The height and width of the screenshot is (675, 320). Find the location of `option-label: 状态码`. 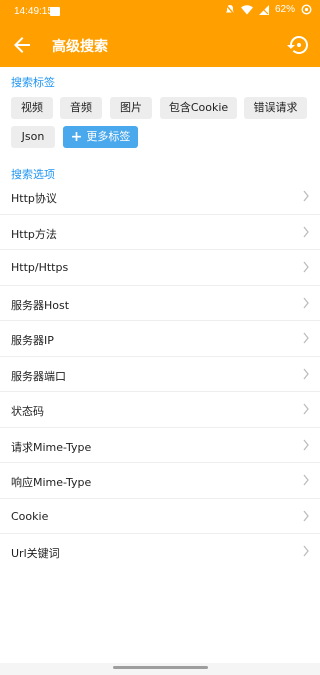

option-label: 状态码 is located at coordinates (27, 411).